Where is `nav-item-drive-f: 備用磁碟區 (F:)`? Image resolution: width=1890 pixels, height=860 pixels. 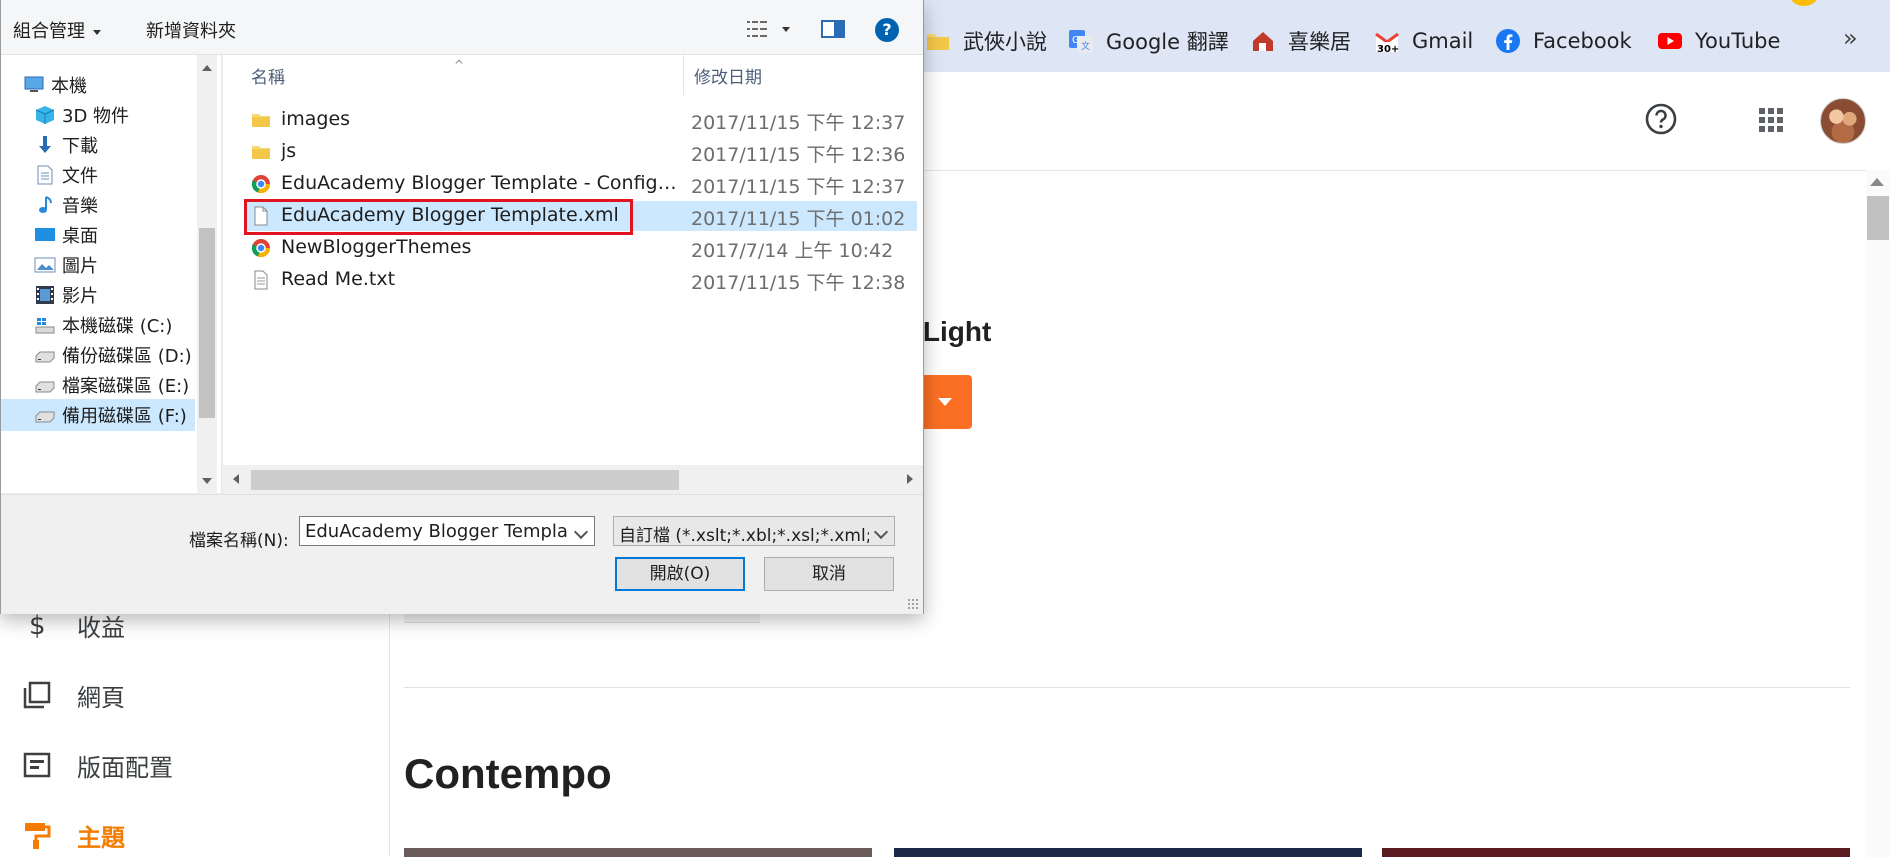
nav-item-drive-f: 備用磁碟區 (F:) is located at coordinates (98, 415).